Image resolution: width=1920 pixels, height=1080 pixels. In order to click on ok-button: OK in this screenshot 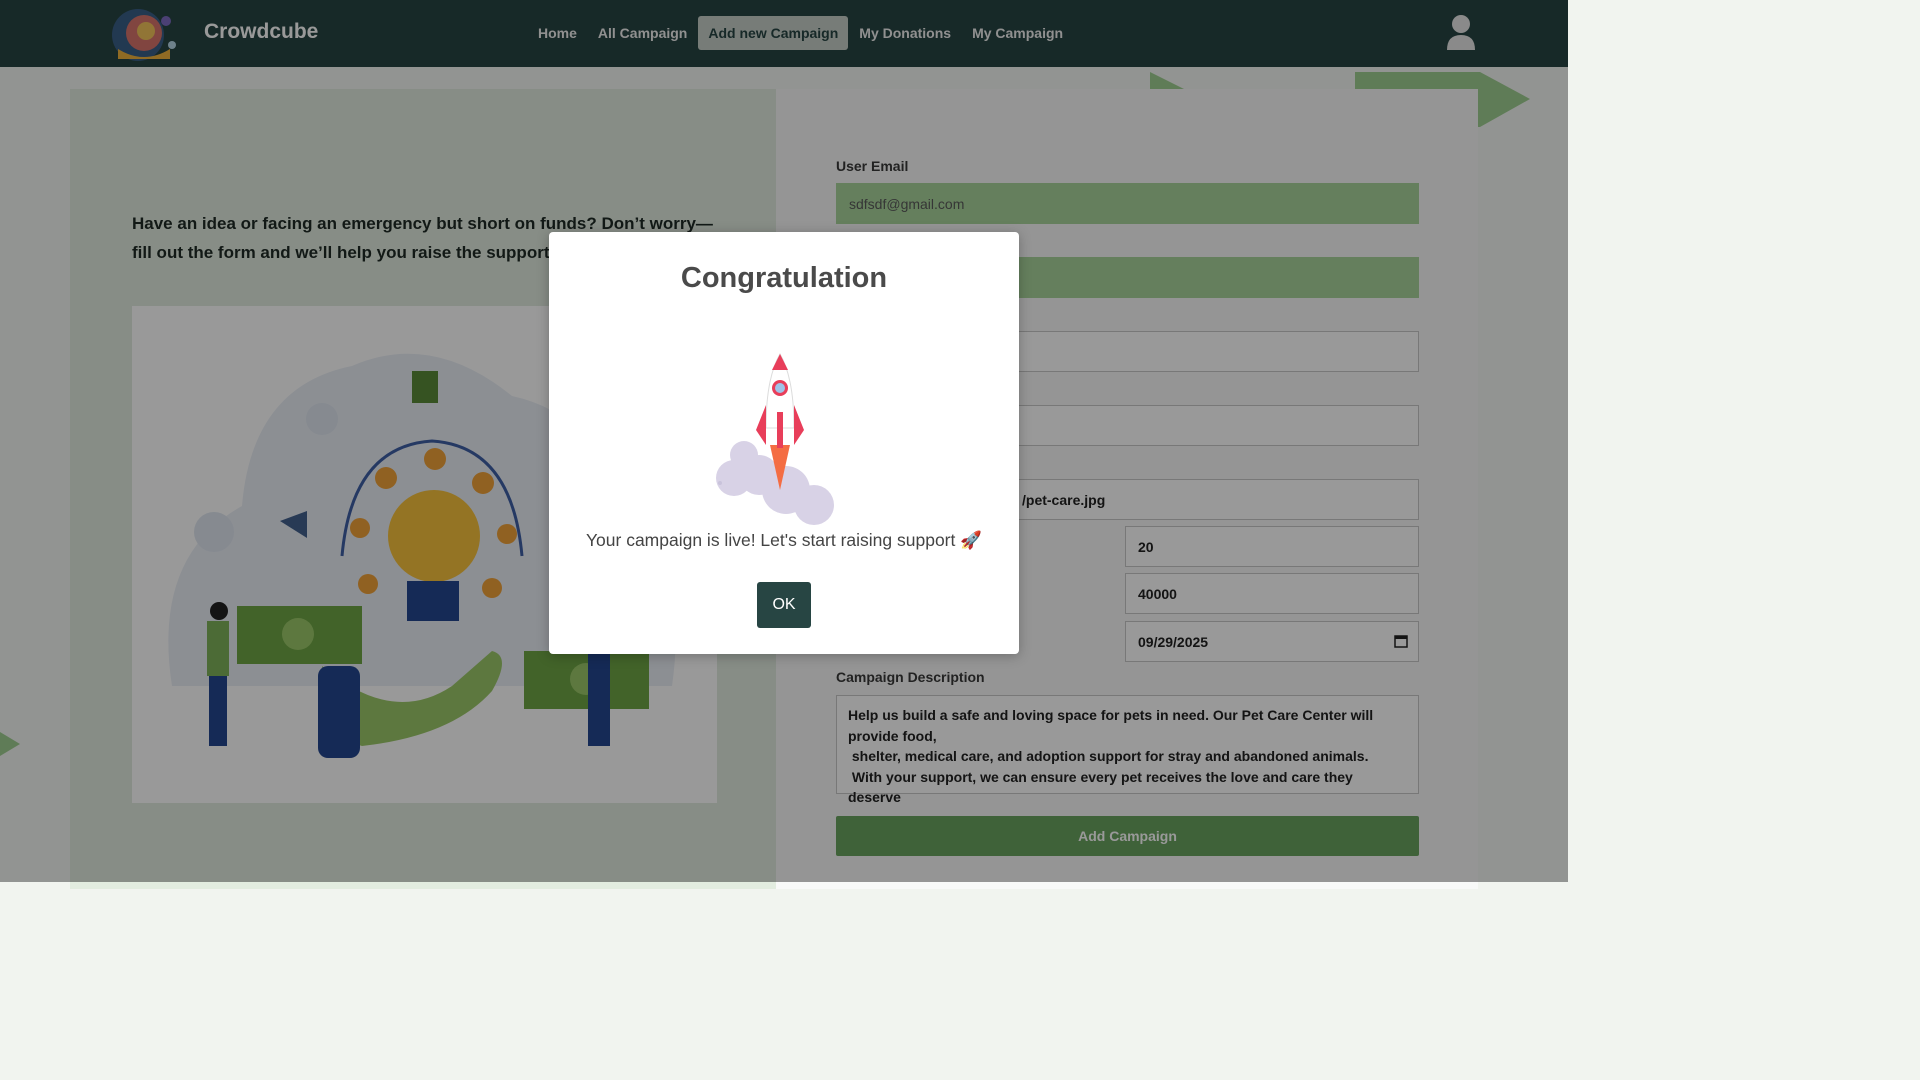, I will do `click(784, 605)`.